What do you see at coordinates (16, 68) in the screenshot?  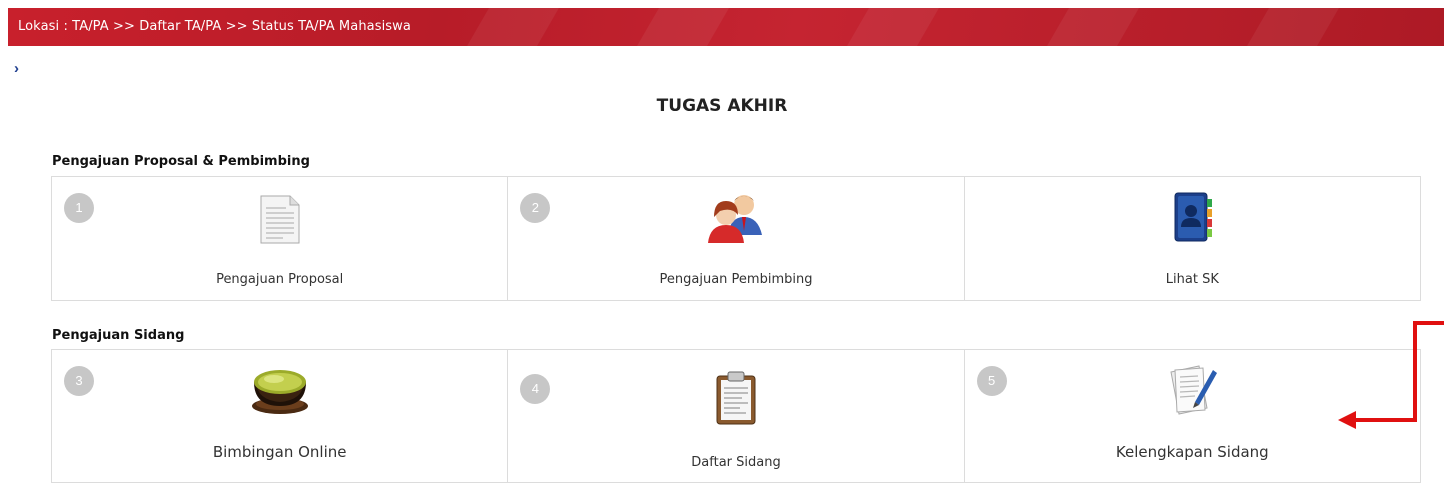 I see `chevron-right-icon: ›` at bounding box center [16, 68].